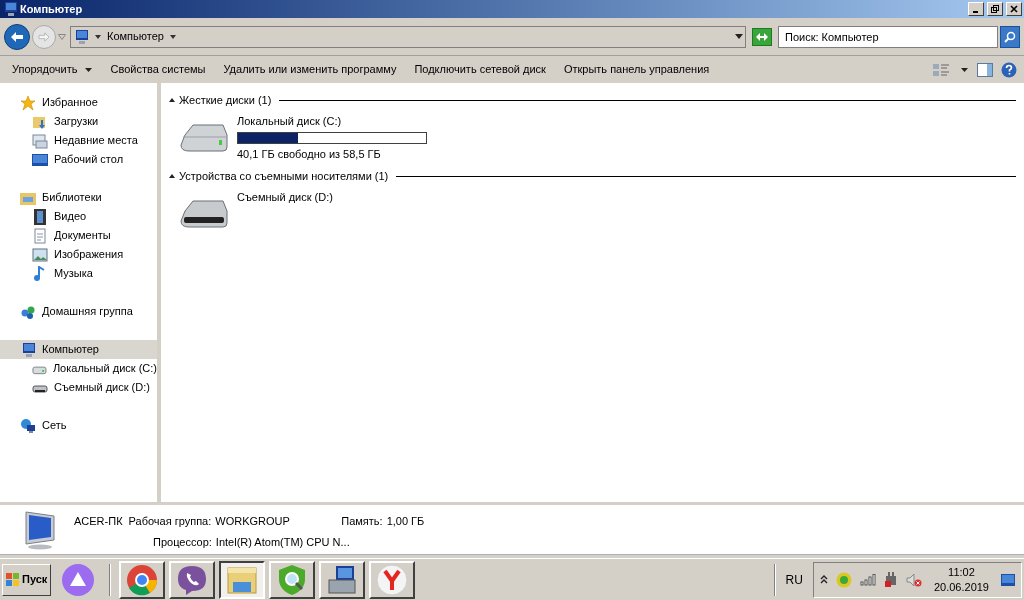 The height and width of the screenshot is (600, 1024). I want to click on power-plug-icon, so click(890, 579).